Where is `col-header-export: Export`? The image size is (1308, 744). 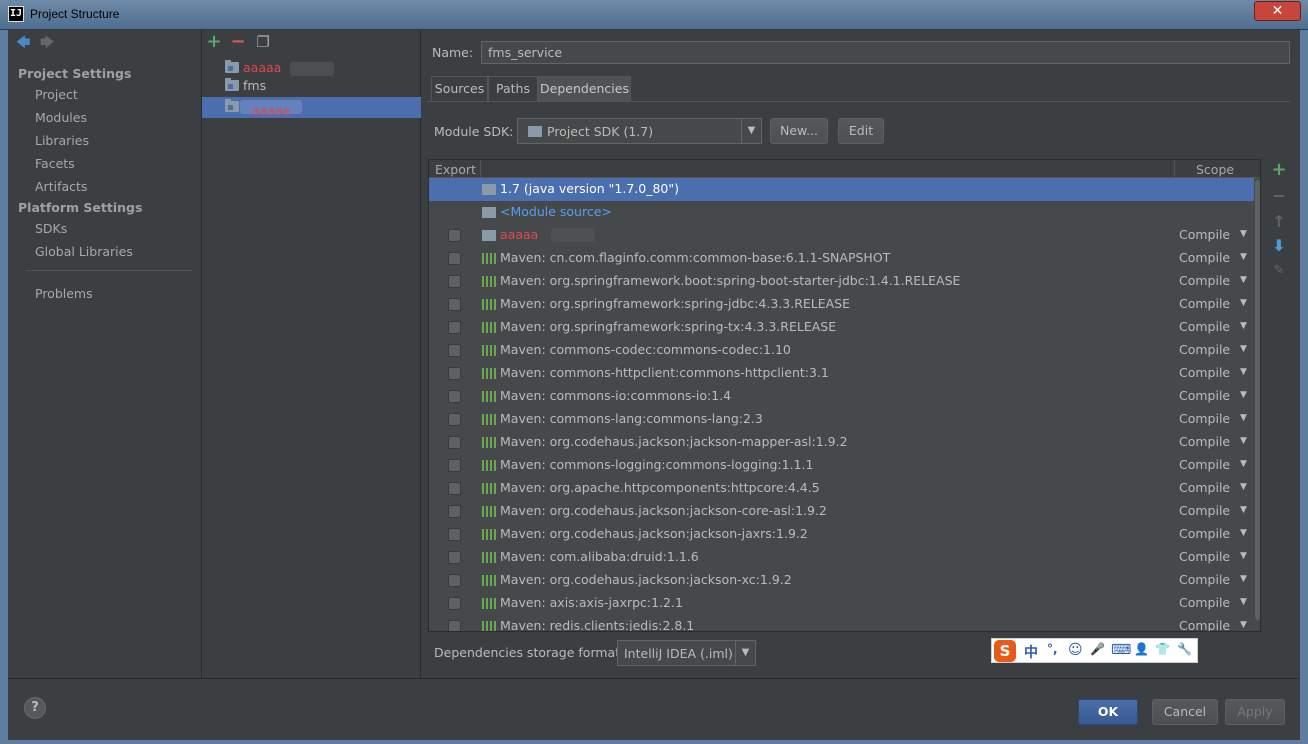 col-header-export: Export is located at coordinates (455, 169).